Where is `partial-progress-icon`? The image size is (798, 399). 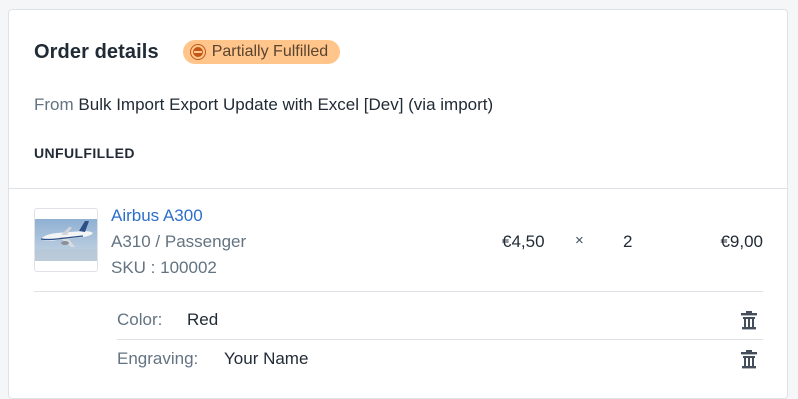 partial-progress-icon is located at coordinates (197, 52).